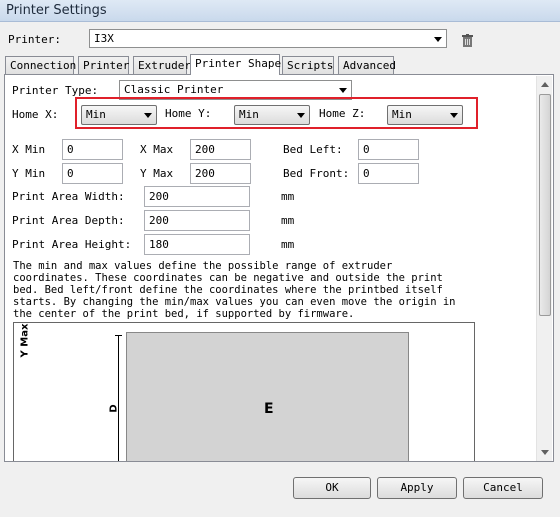 This screenshot has height=517, width=560. Describe the element at coordinates (157, 173) in the screenshot. I see `y-max-label: Y Max` at that location.